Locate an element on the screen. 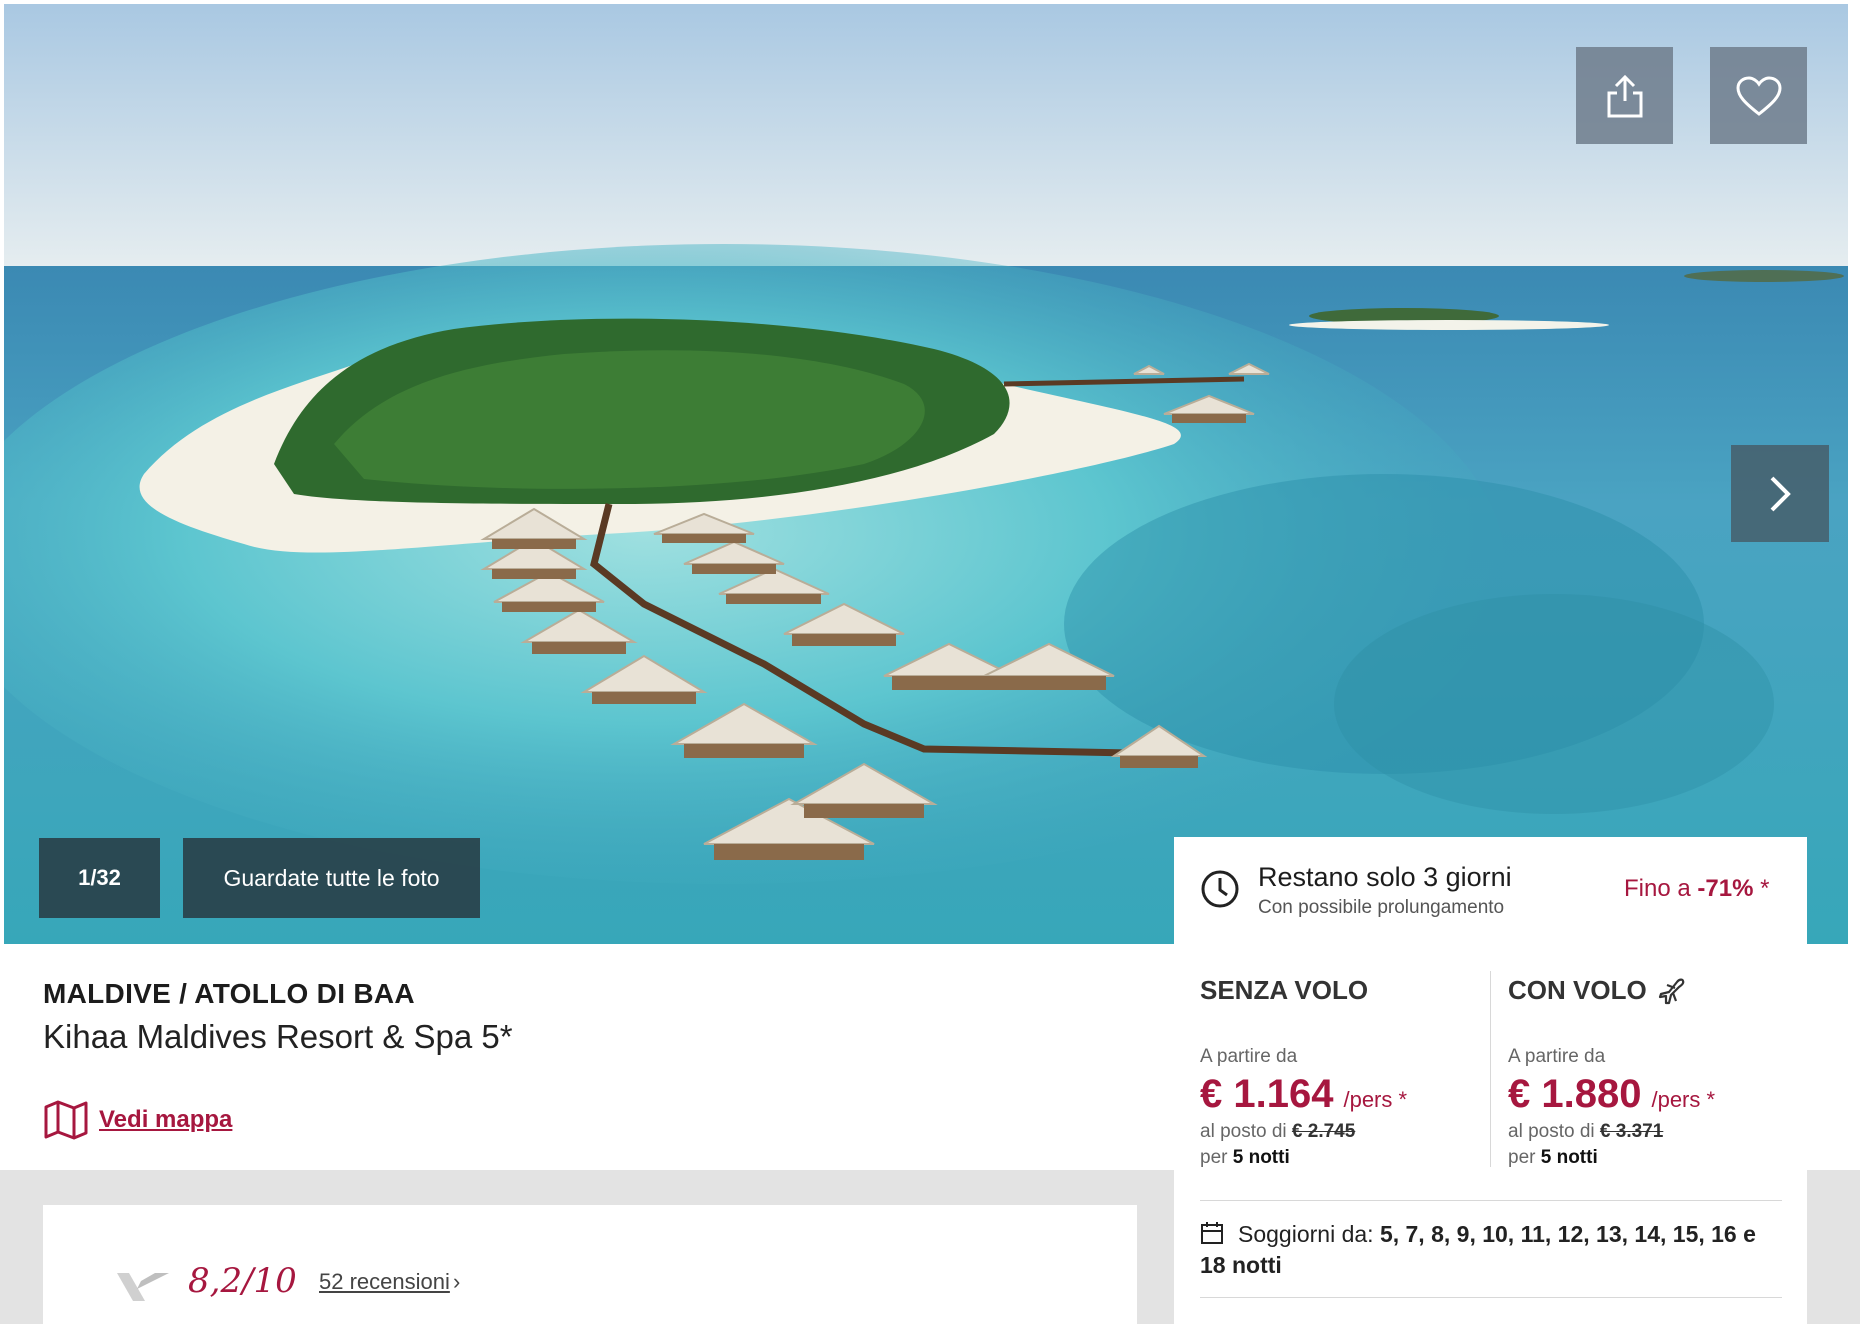 This screenshot has width=1860, height=1324. review-logo-icon is located at coordinates (143, 1287).